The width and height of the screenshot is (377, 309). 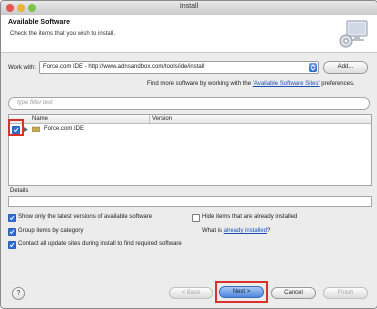 What do you see at coordinates (36, 129) in the screenshot?
I see `category-folder-icon` at bounding box center [36, 129].